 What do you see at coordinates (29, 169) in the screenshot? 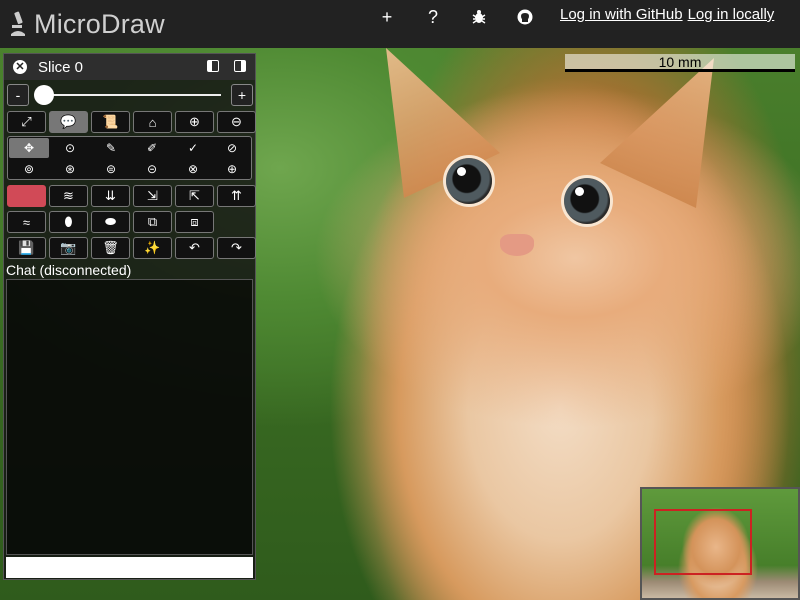
I see `delete-point-icon: ⊚` at bounding box center [29, 169].